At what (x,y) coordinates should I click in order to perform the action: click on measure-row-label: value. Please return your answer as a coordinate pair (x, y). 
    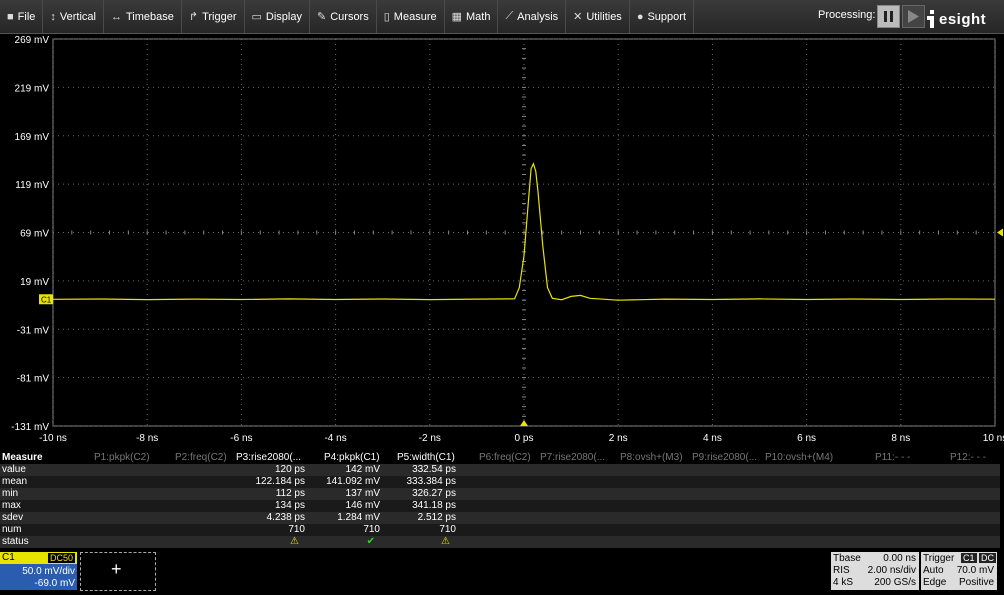
    Looking at the image, I should click on (14, 469).